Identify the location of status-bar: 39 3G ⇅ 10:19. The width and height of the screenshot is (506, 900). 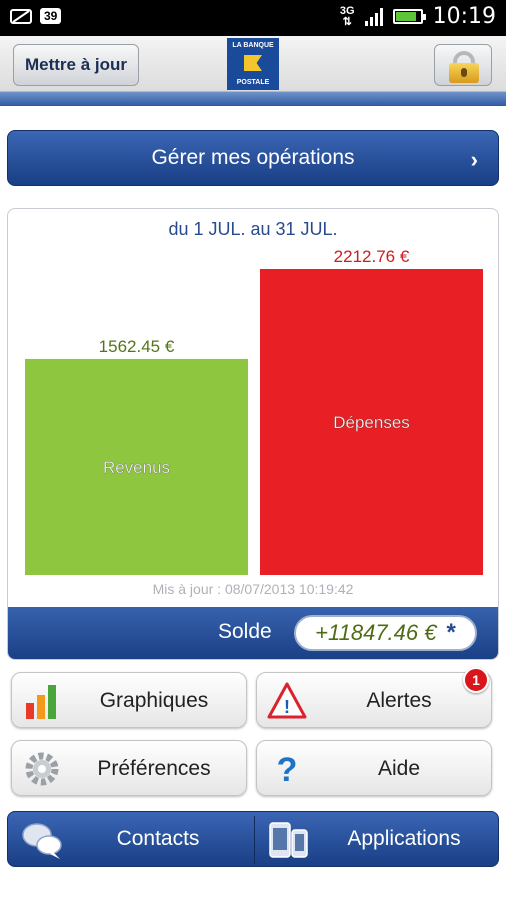
(253, 18).